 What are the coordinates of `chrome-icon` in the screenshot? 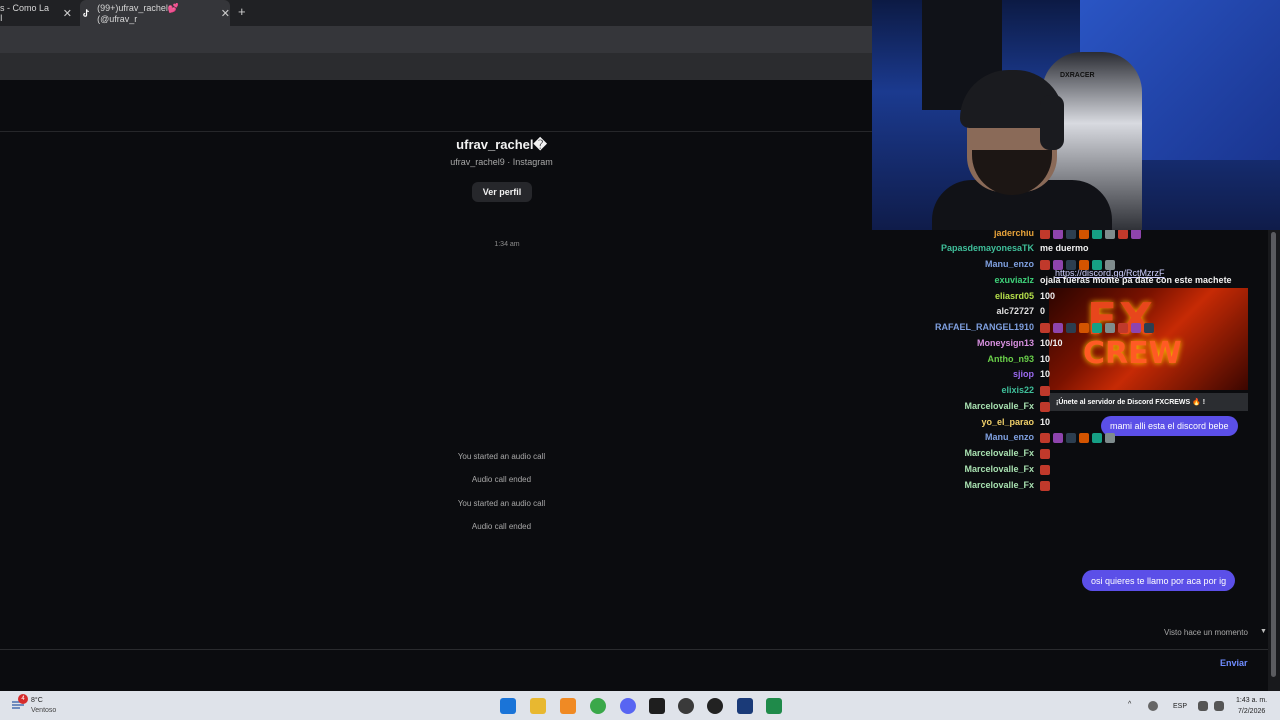 It's located at (598, 706).